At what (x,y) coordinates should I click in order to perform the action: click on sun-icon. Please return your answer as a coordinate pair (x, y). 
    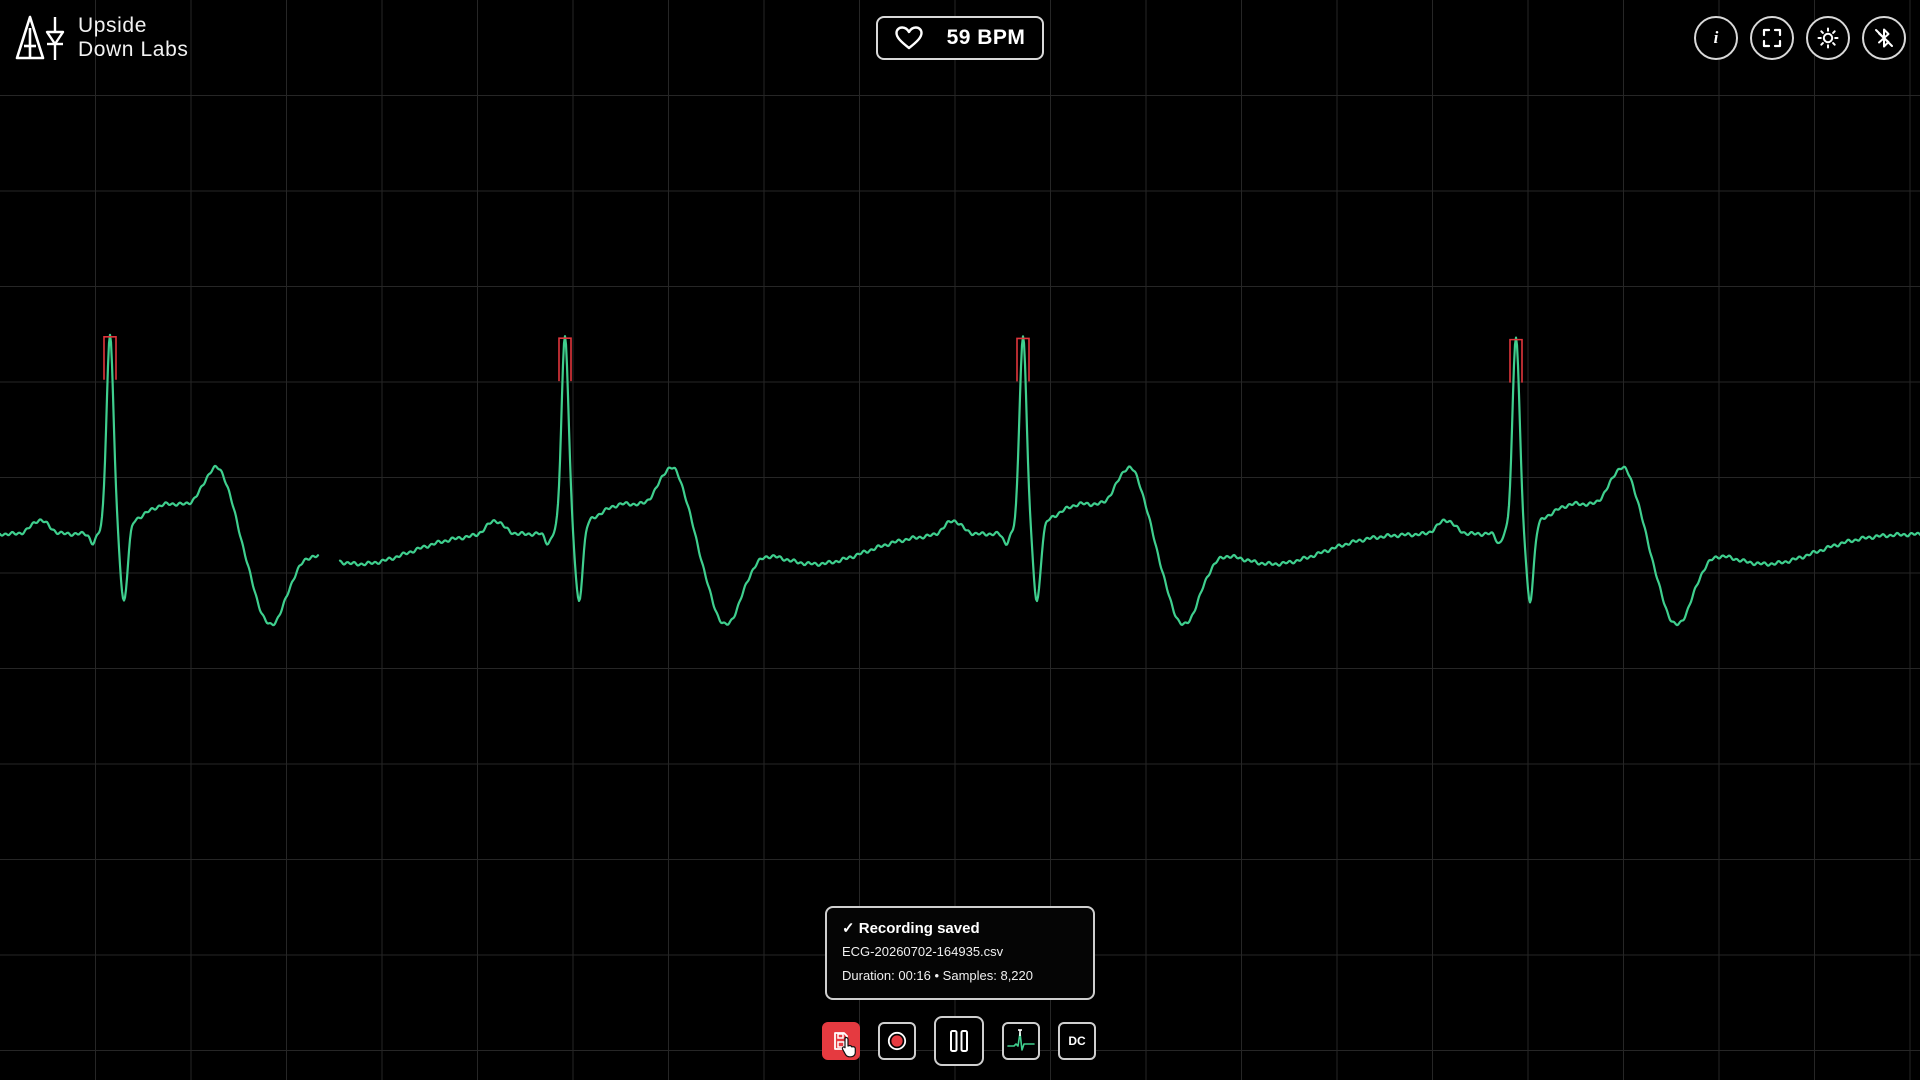
    Looking at the image, I should click on (1828, 38).